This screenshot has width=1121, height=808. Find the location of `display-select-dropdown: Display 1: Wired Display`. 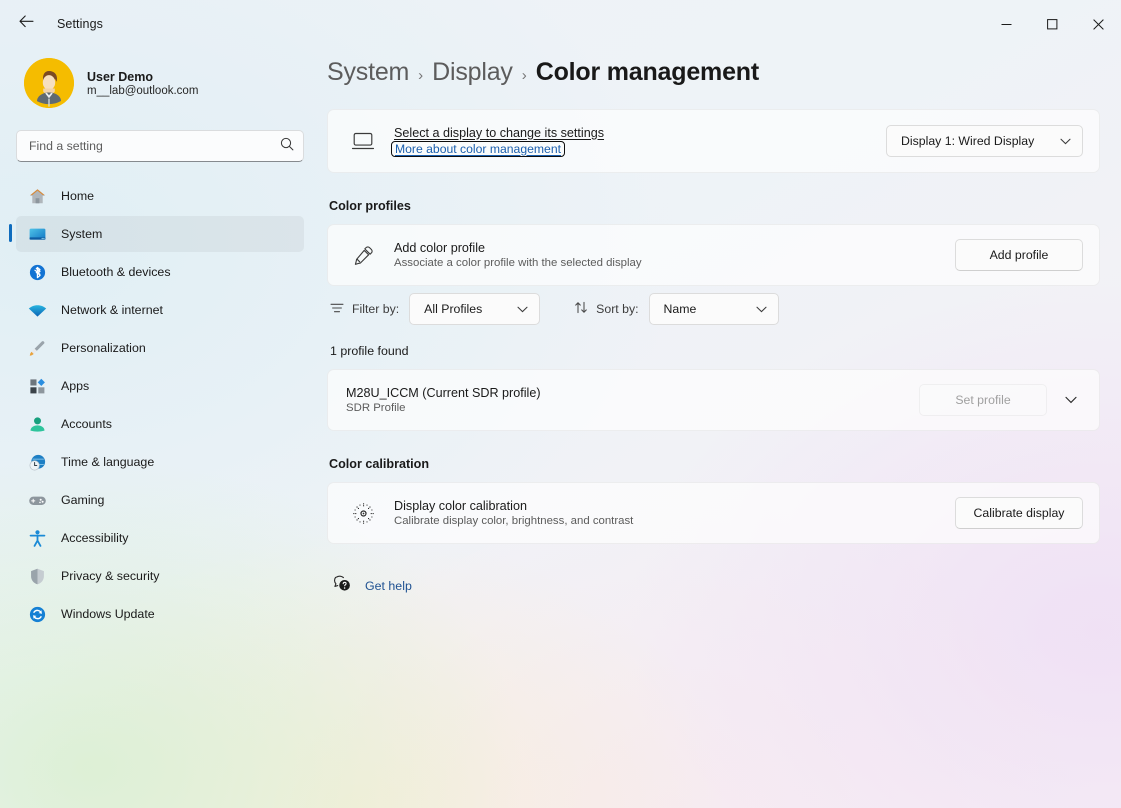

display-select-dropdown: Display 1: Wired Display is located at coordinates (984, 141).